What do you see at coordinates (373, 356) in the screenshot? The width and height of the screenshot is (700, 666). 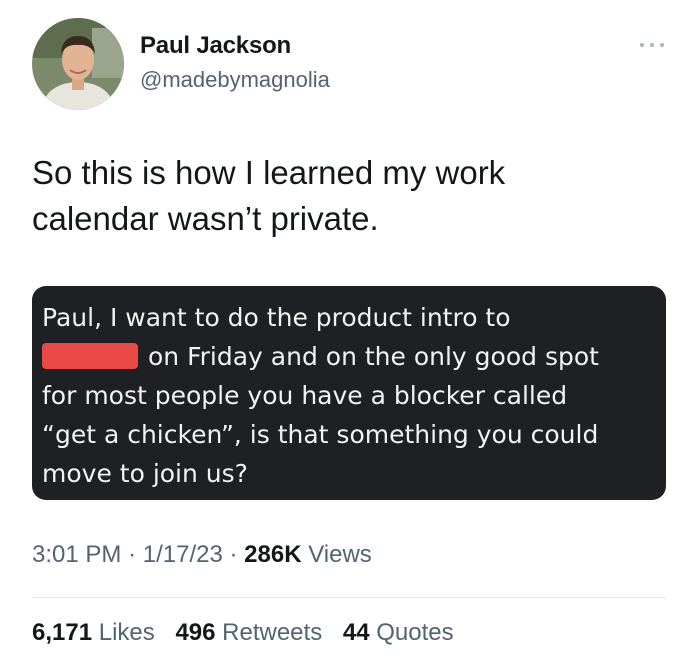 I see `quoted-message-text: on Friday and on the only good spot` at bounding box center [373, 356].